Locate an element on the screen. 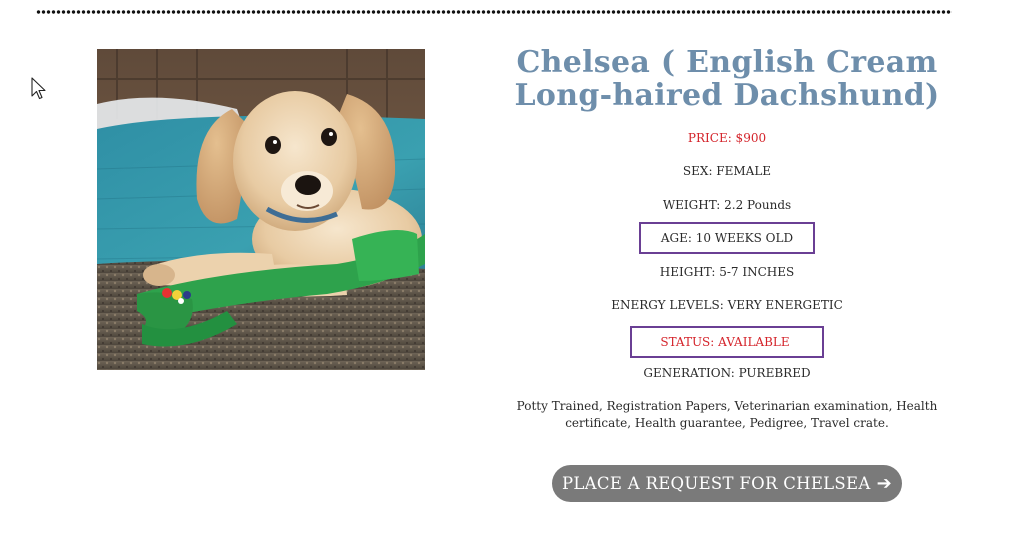  status-row: STATUS: AVAILABLE is located at coordinates (727, 342).